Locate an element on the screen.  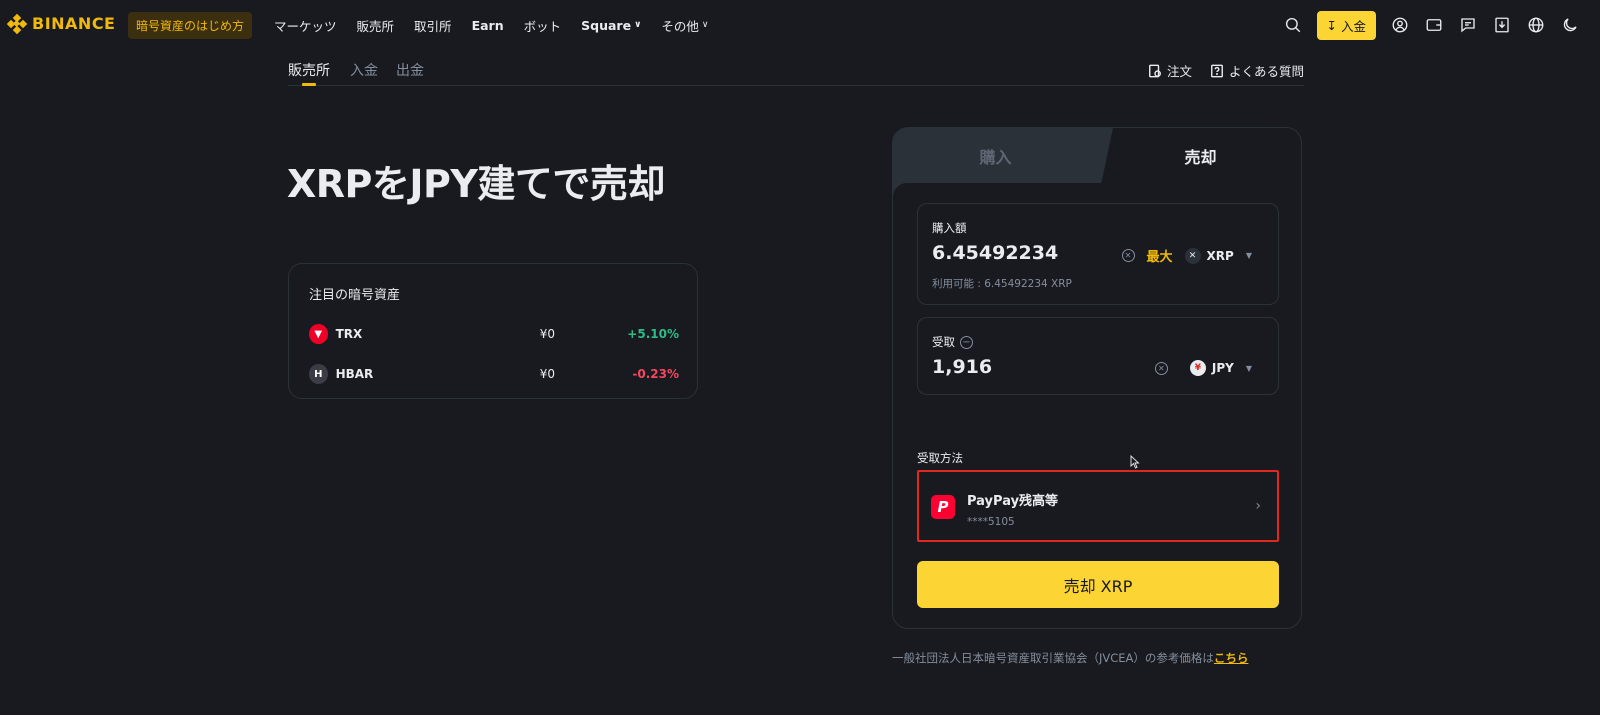
amount-label: 購入額 is located at coordinates (949, 228).